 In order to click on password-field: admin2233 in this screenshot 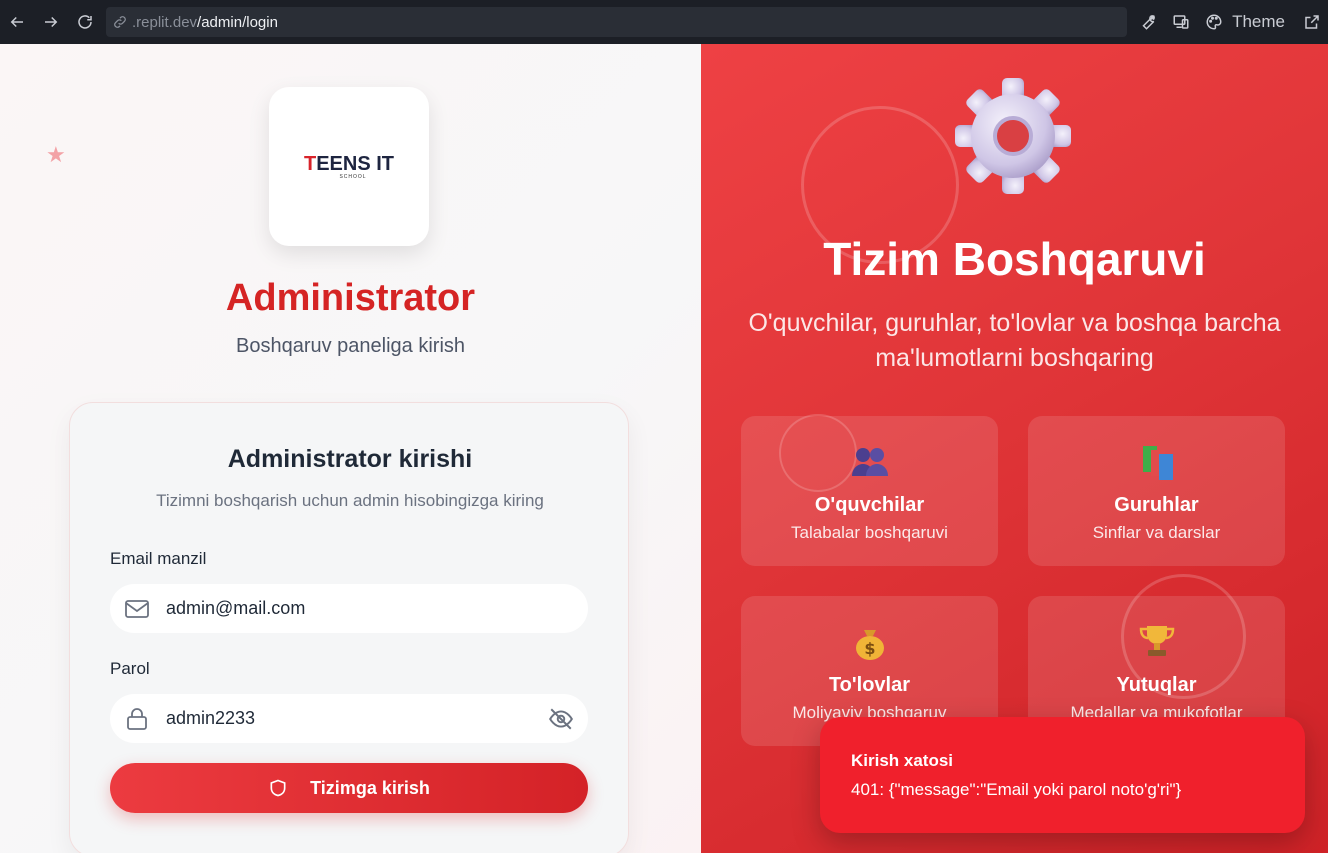, I will do `click(349, 718)`.